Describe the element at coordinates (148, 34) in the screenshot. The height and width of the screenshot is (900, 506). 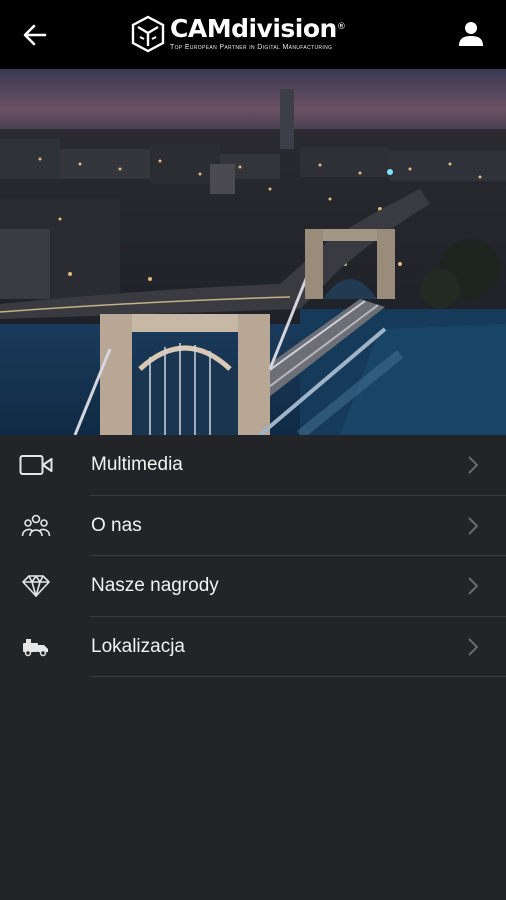
I see `logo-emblem-icon` at that location.